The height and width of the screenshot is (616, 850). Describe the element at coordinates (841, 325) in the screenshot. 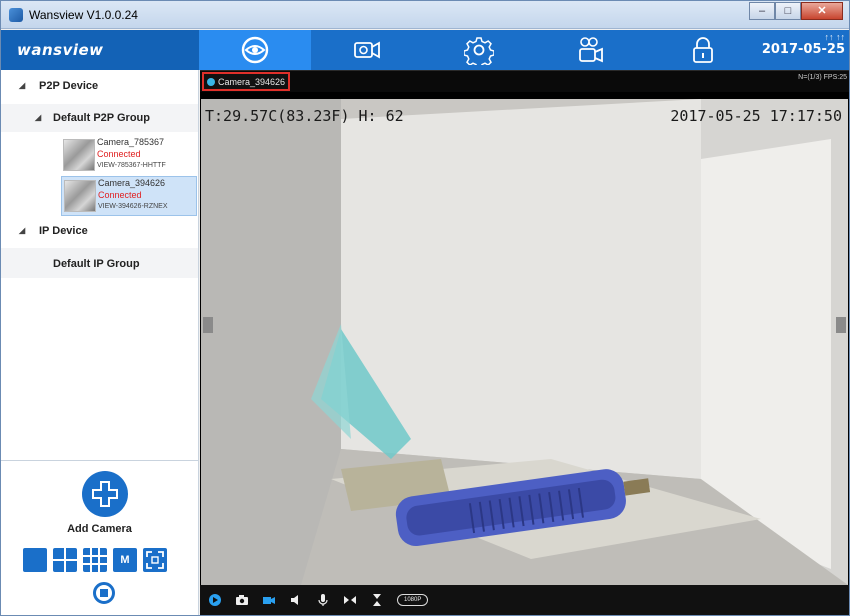

I see `next-camera-handle` at that location.